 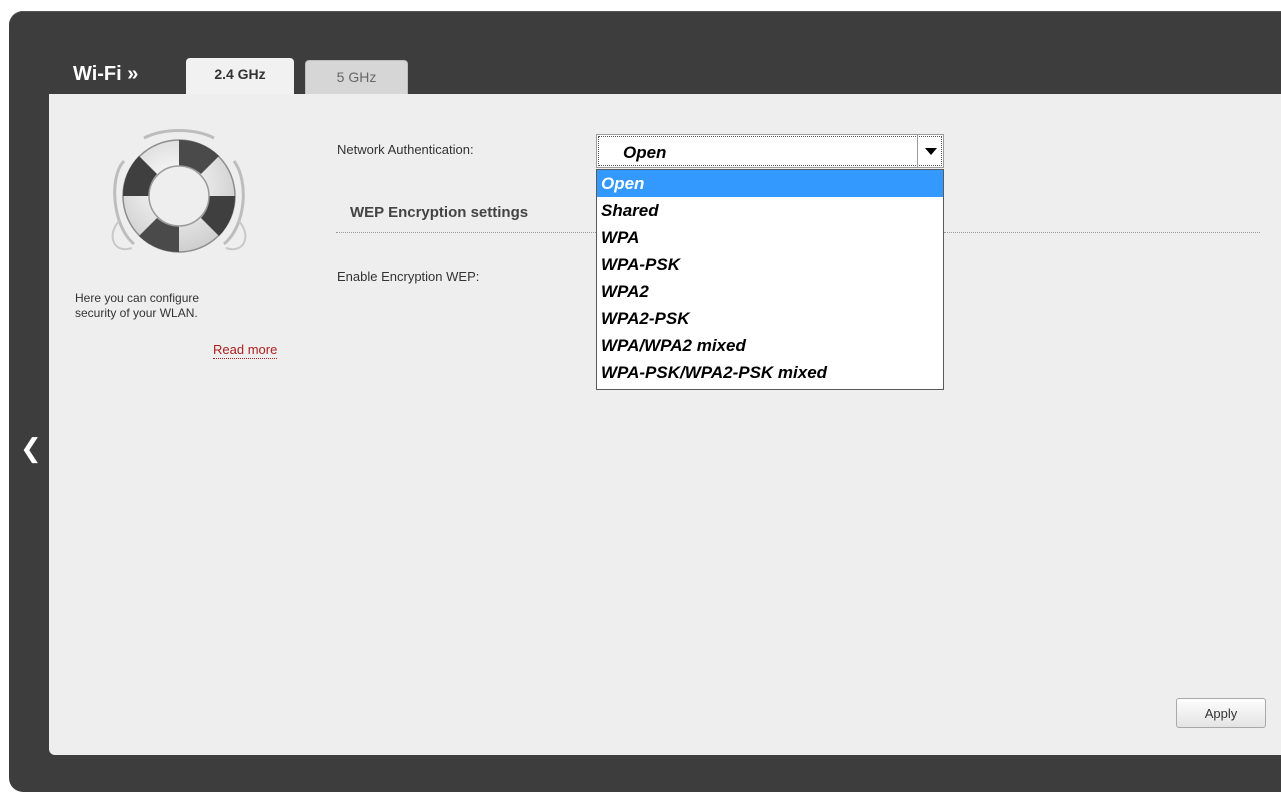 I want to click on dropdown-option: WPA-PSK/WPA2-PSK mixed, so click(x=770, y=372).